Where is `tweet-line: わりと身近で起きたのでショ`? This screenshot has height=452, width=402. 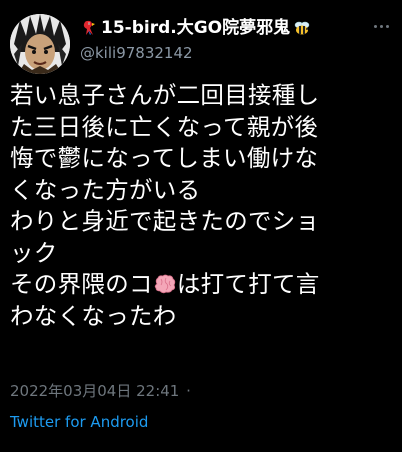 tweet-line: わりと身近で起きたのでショ is located at coordinates (165, 221).